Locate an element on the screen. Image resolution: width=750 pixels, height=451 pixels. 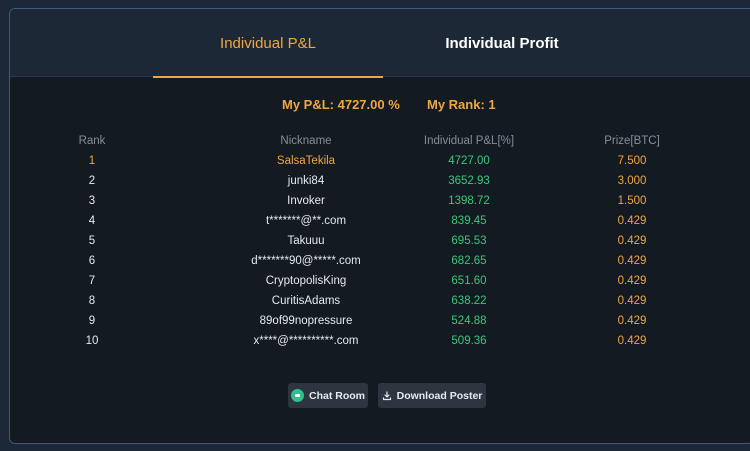
download-poster-label: Download Poster is located at coordinates (439, 395).